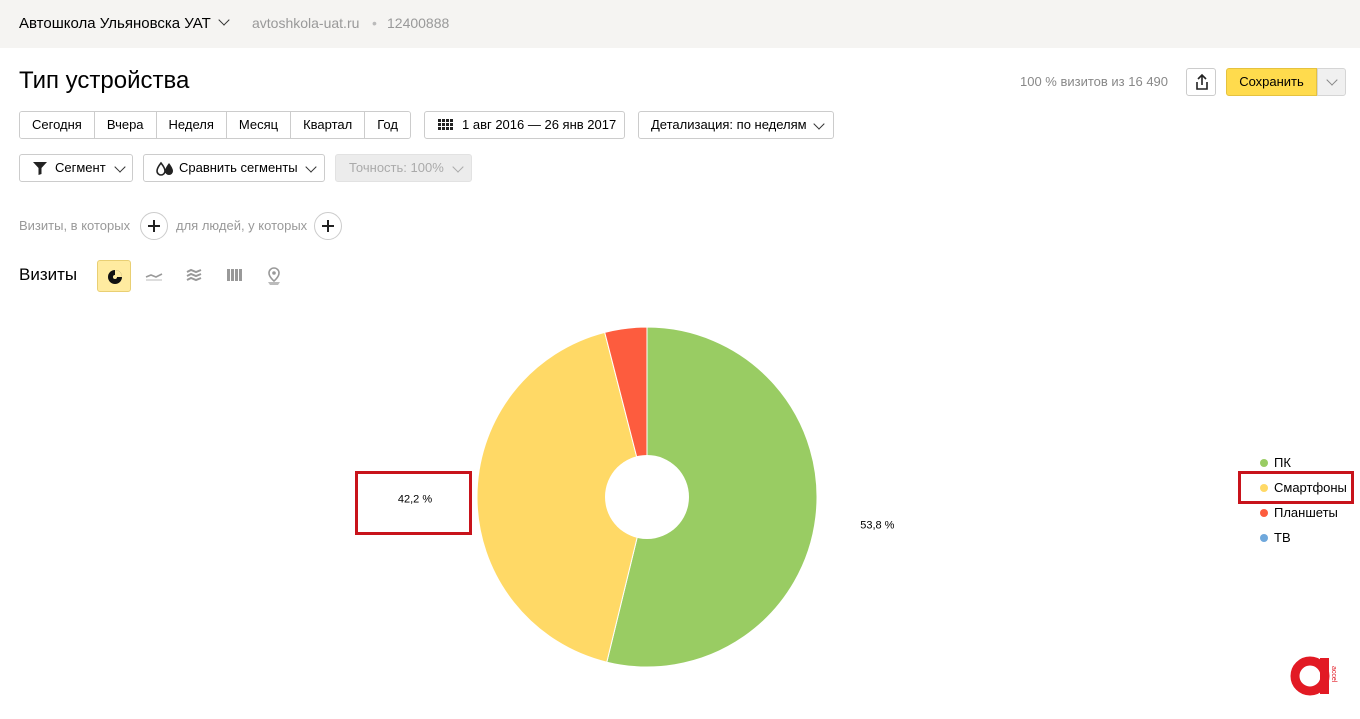  I want to click on data-label-0: 53,8 %, so click(877, 526).